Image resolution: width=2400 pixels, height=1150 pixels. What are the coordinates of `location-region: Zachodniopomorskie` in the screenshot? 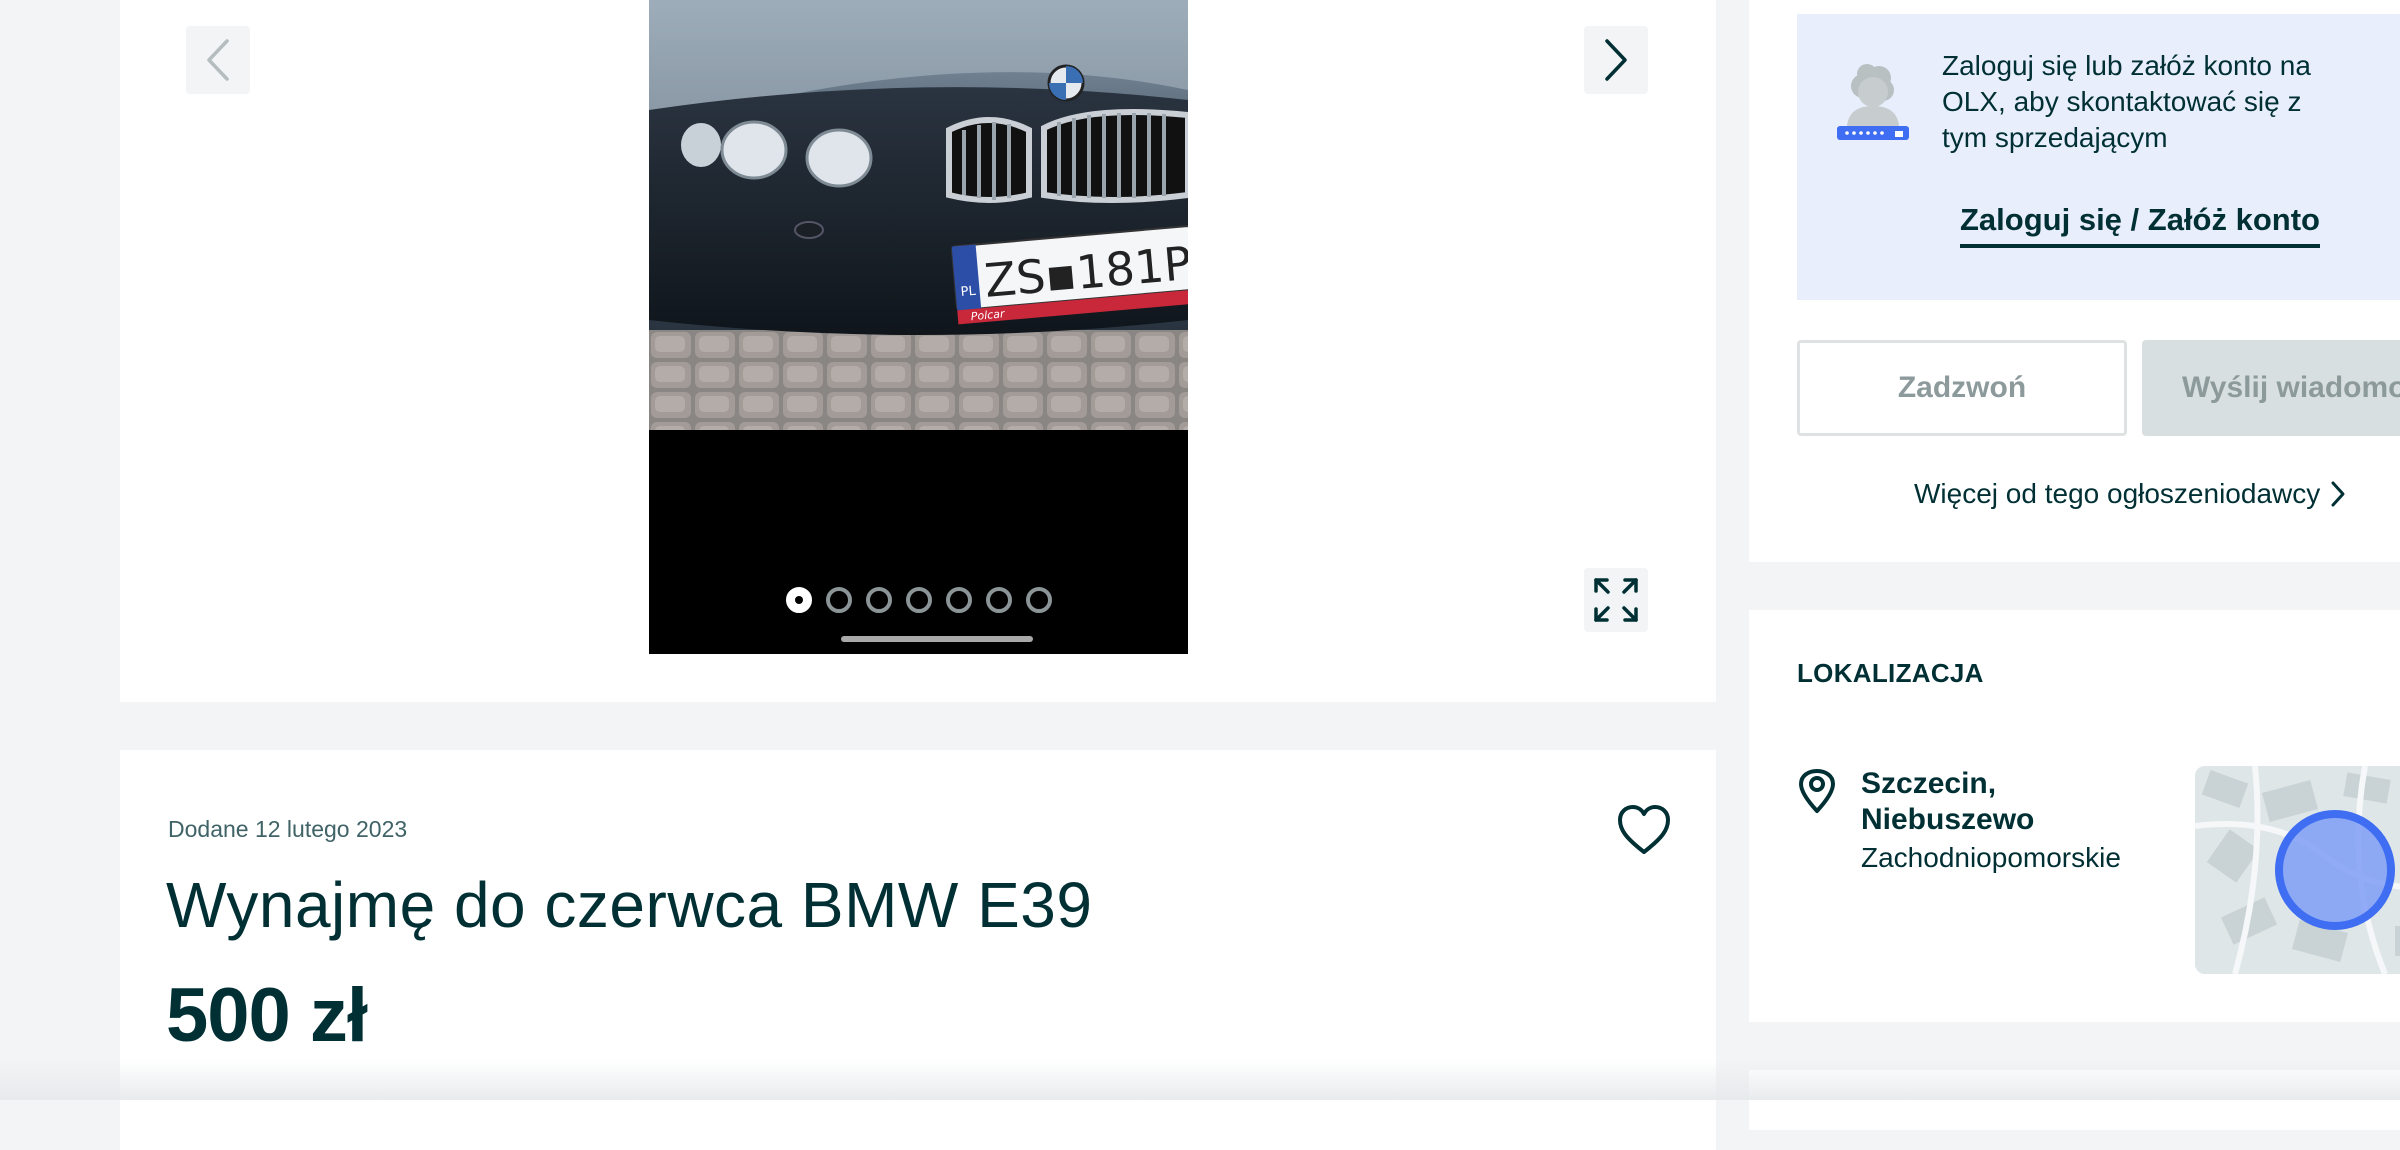 It's located at (1991, 857).